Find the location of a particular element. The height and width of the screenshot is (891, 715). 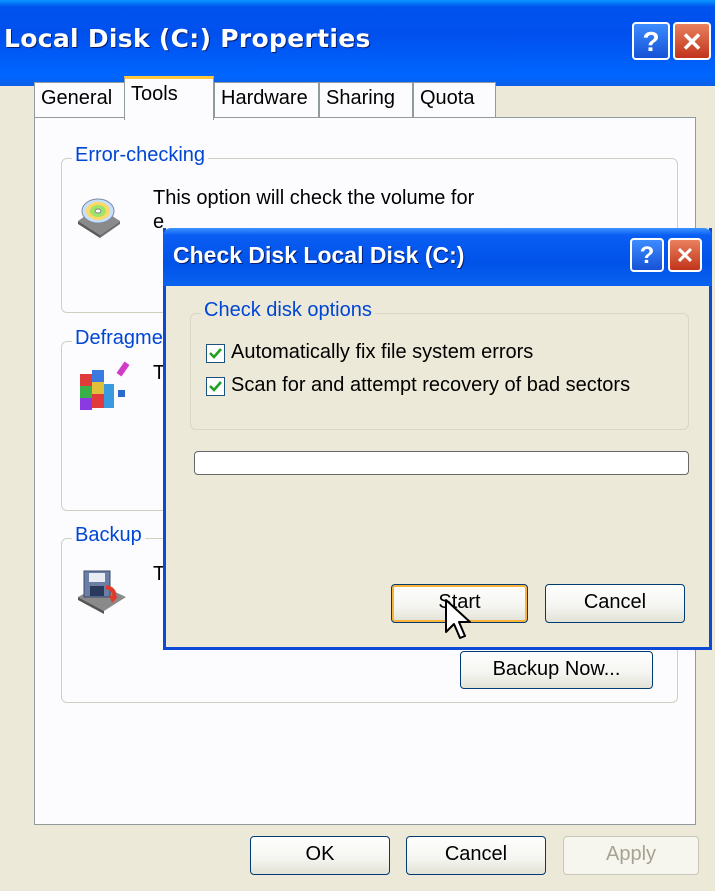

scan-bad-sectors-checkbox is located at coordinates (215, 386).